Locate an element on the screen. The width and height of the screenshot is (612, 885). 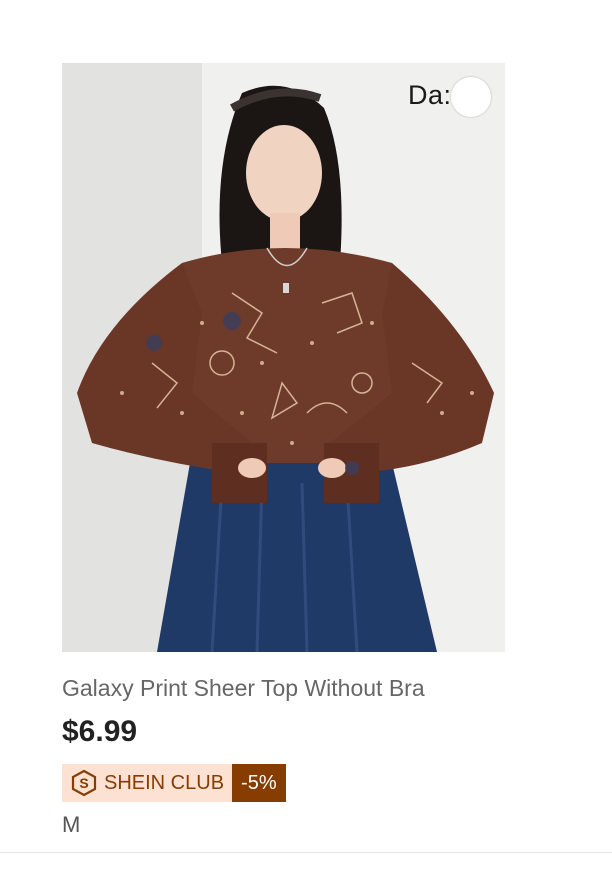
brand-watermark: Da: is located at coordinates (430, 95).